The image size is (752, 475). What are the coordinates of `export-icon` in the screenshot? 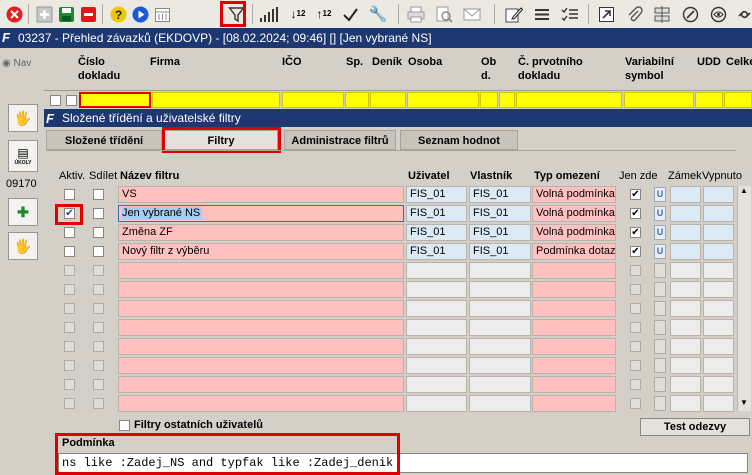 It's located at (606, 14).